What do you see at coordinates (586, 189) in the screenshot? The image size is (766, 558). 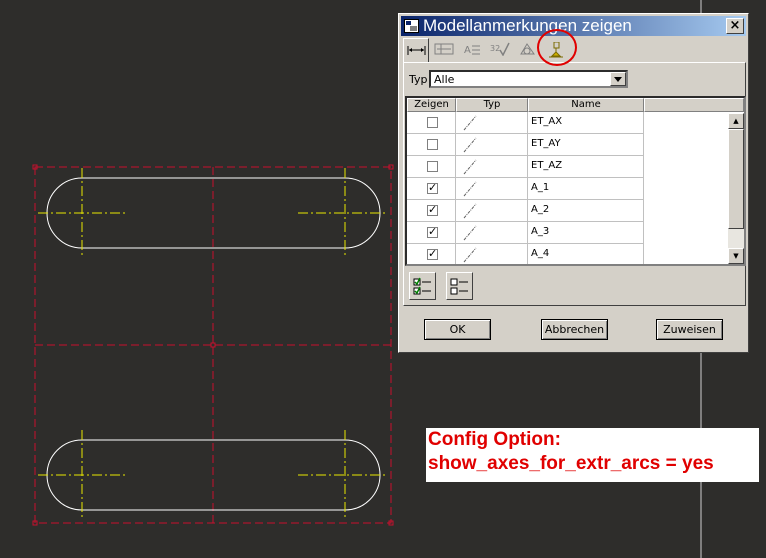 I see `name-cell: A_1` at bounding box center [586, 189].